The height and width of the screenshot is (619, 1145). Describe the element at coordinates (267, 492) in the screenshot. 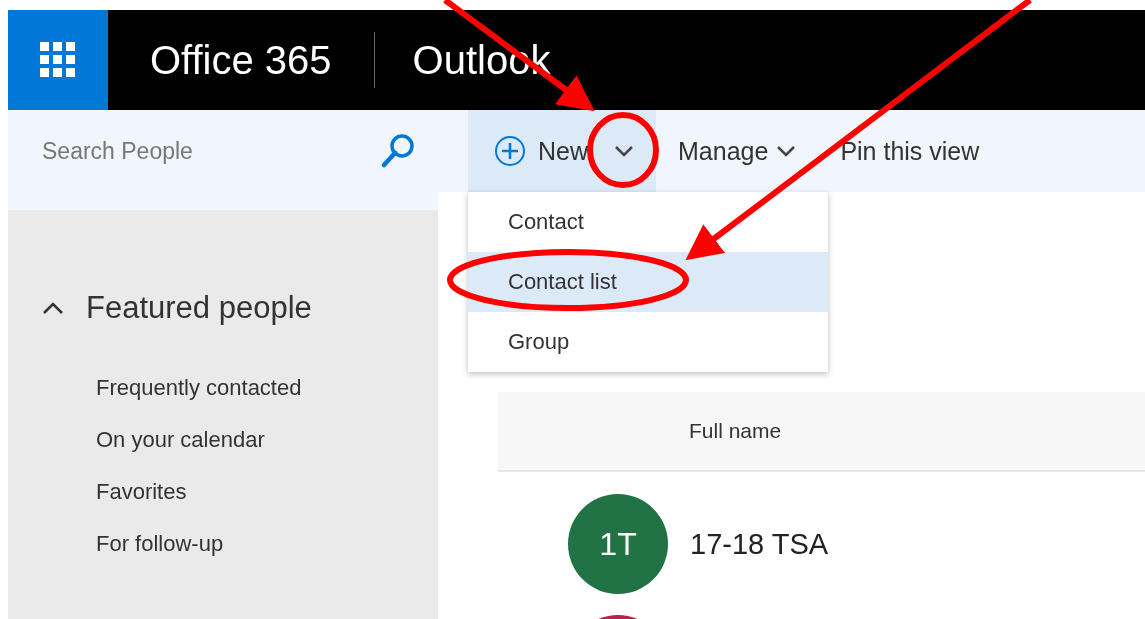

I see `sidebar-item: Favorites` at that location.